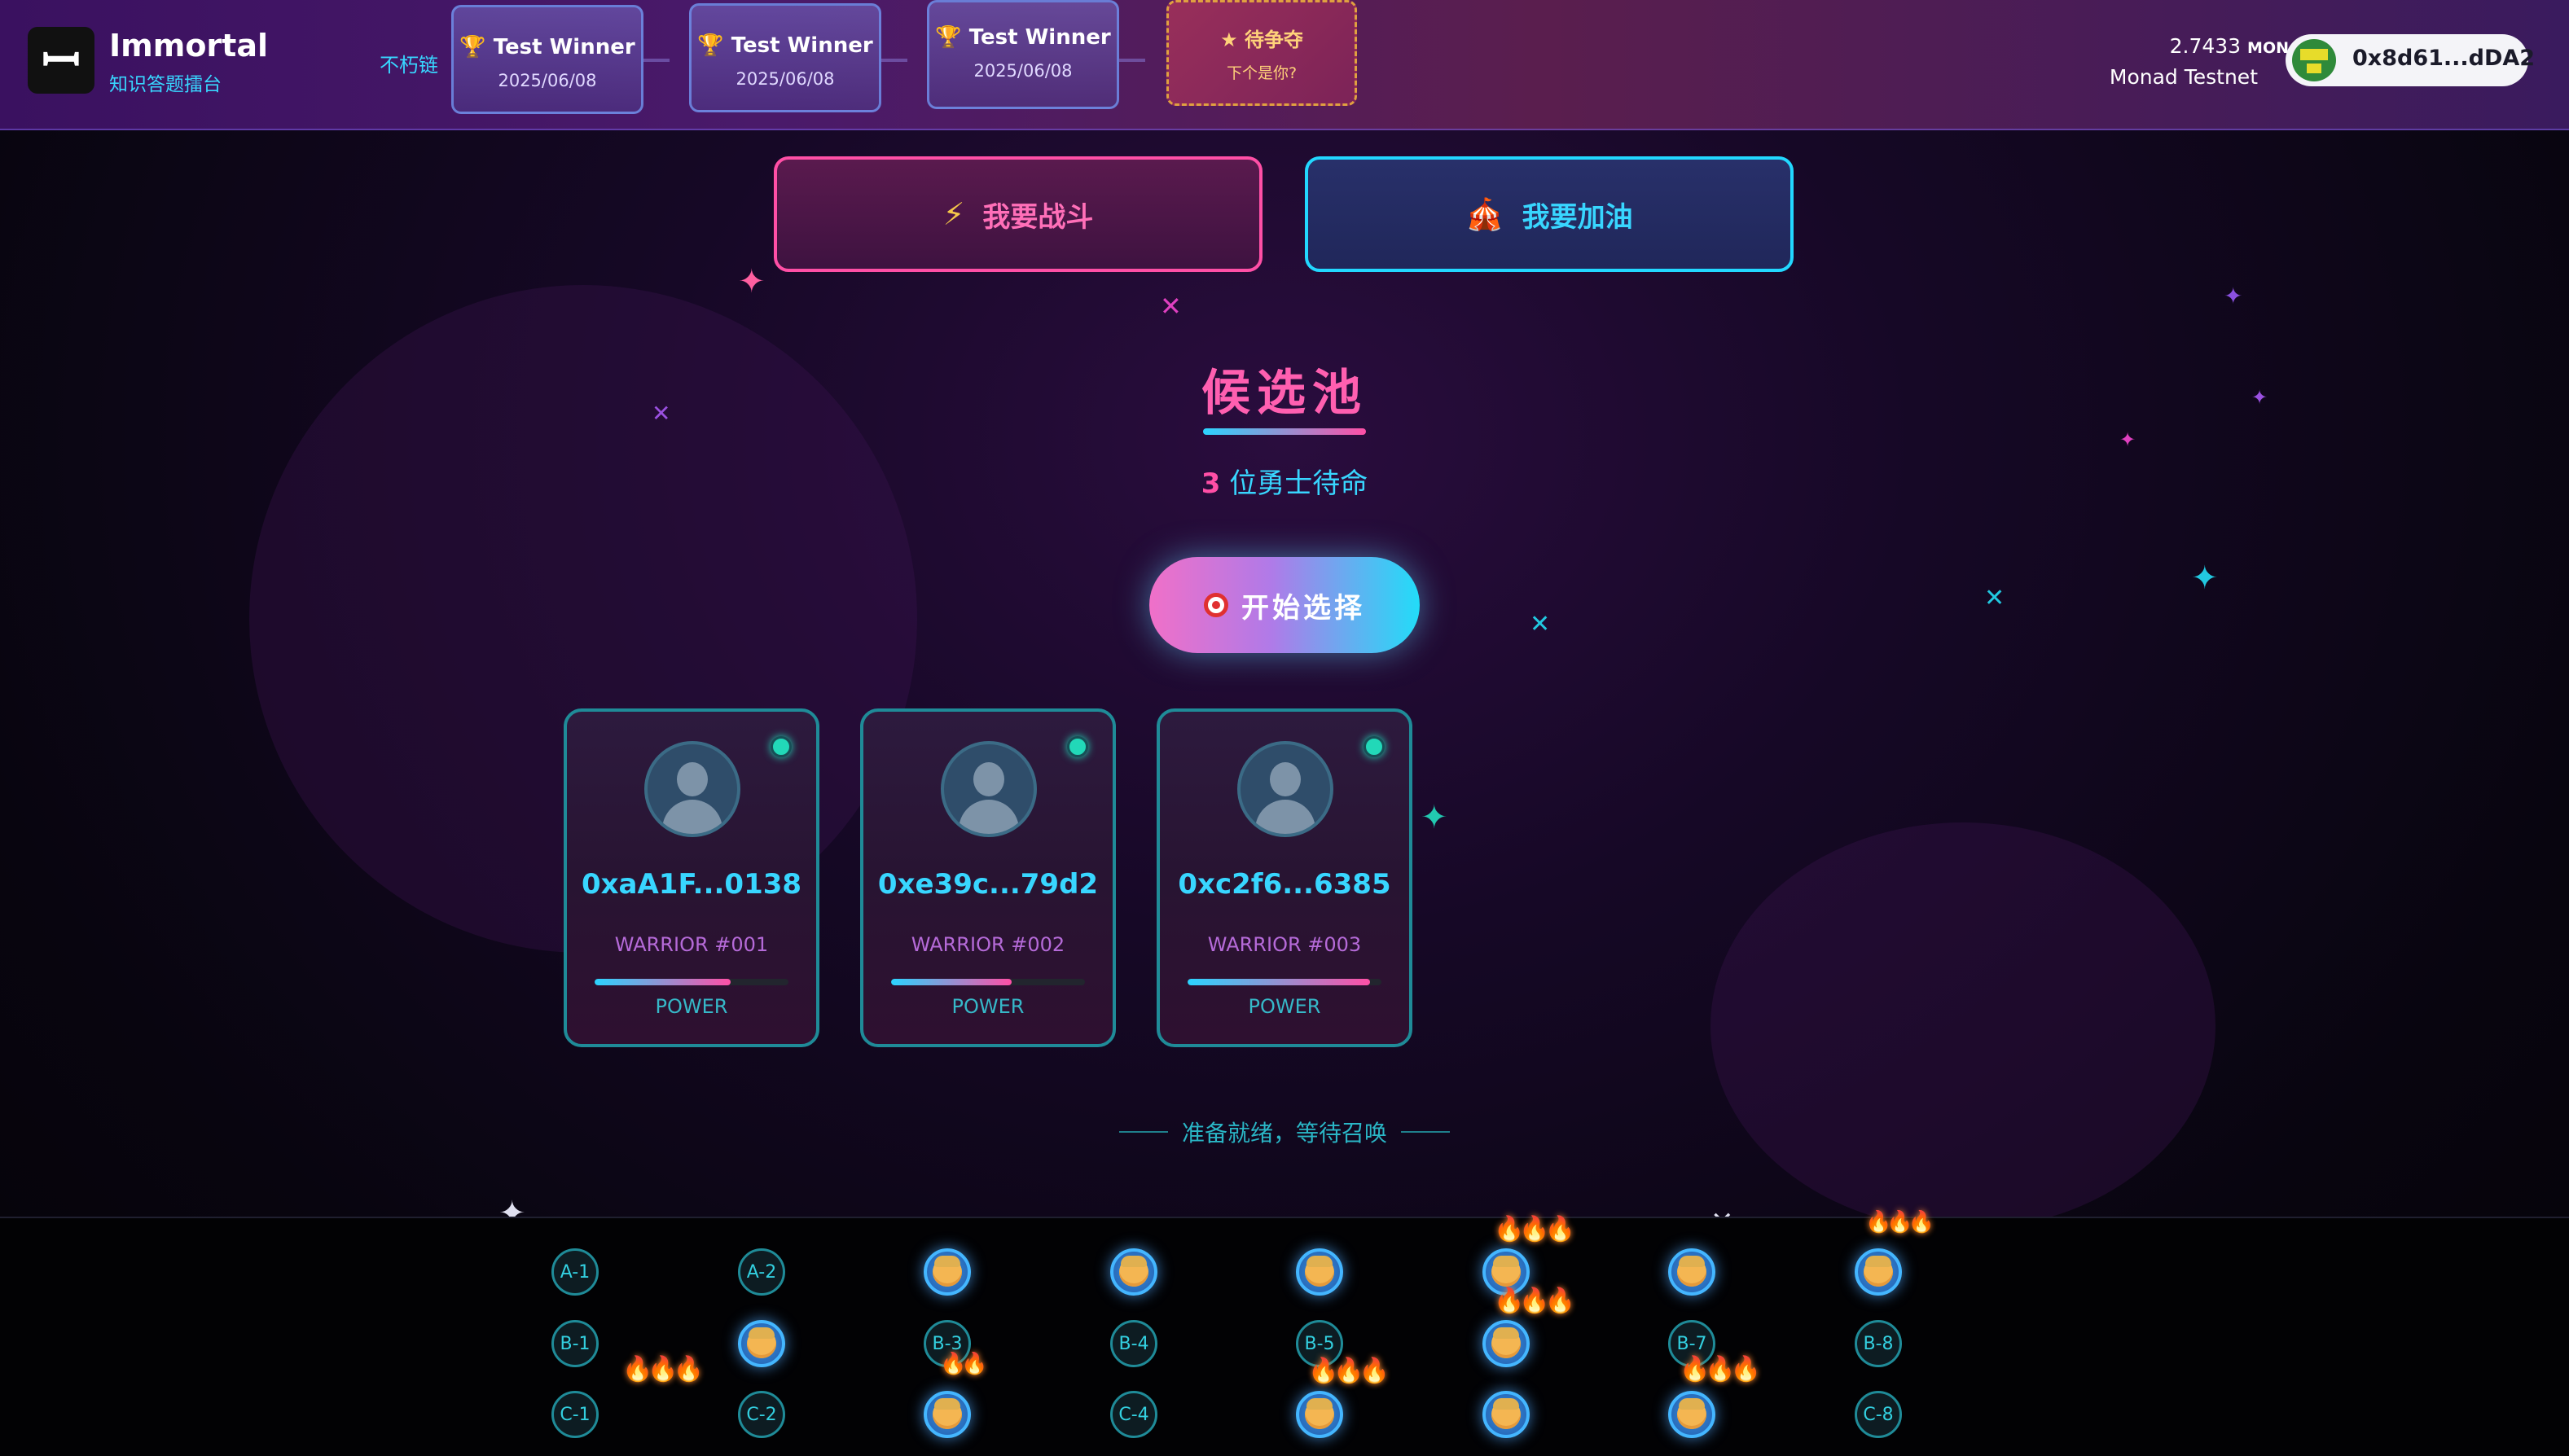  Describe the element at coordinates (1425, 1132) in the screenshot. I see `divider` at that location.